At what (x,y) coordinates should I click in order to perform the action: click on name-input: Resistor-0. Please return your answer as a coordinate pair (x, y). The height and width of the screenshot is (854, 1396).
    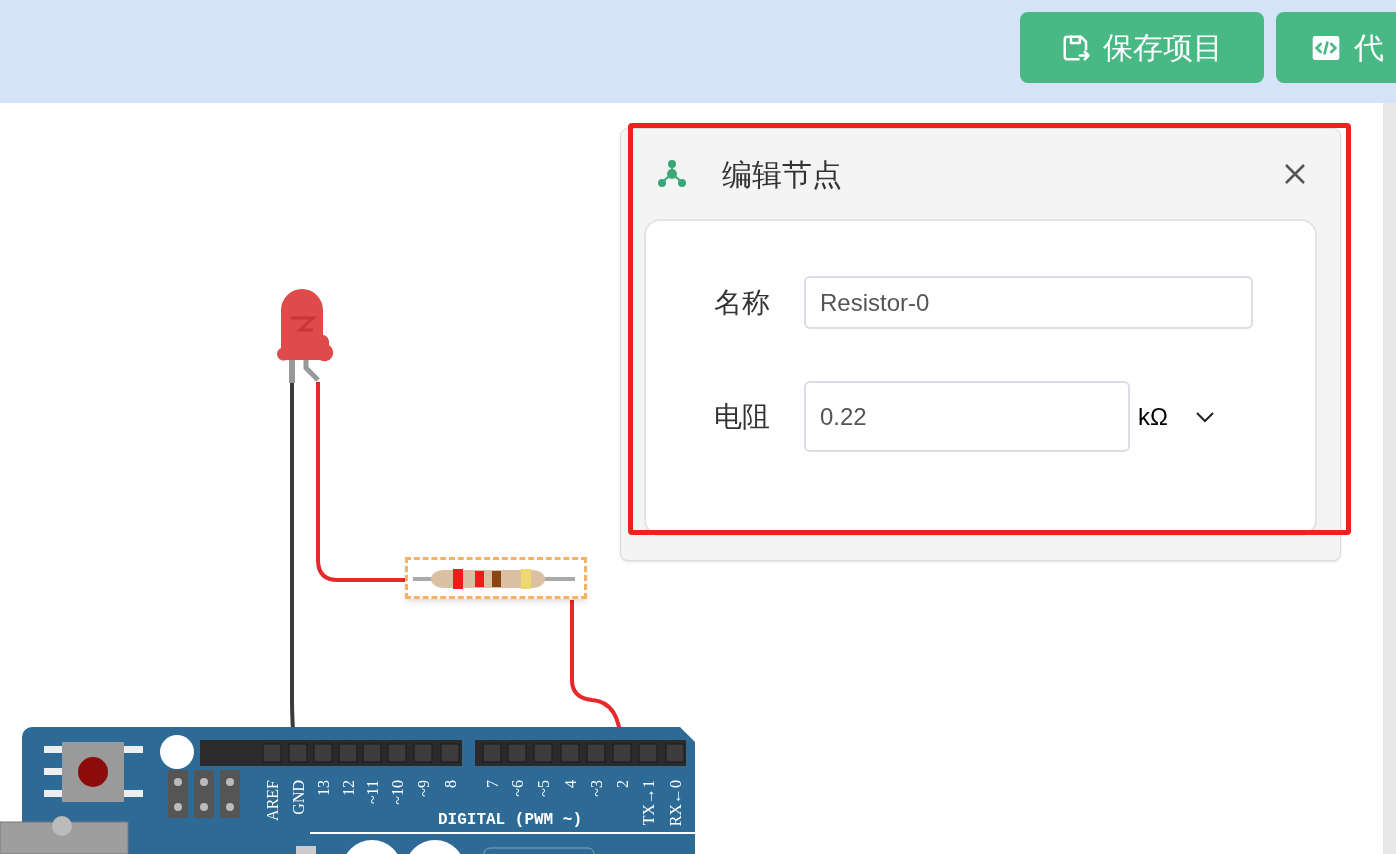
    Looking at the image, I should click on (1028, 302).